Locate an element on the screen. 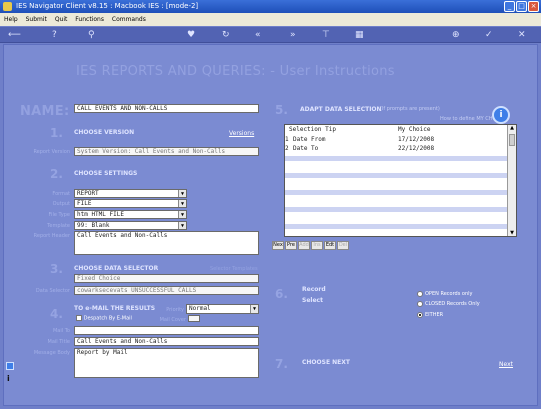 This screenshot has height=409, width=541. exit-icon: ⟵ is located at coordinates (14, 35).